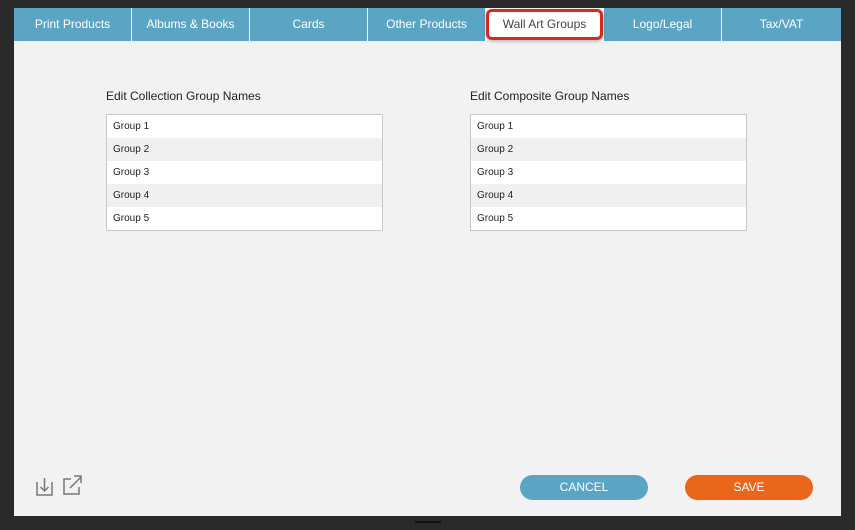  What do you see at coordinates (545, 24) in the screenshot?
I see `tab-wall-art-groups: Wall Art Groups` at bounding box center [545, 24].